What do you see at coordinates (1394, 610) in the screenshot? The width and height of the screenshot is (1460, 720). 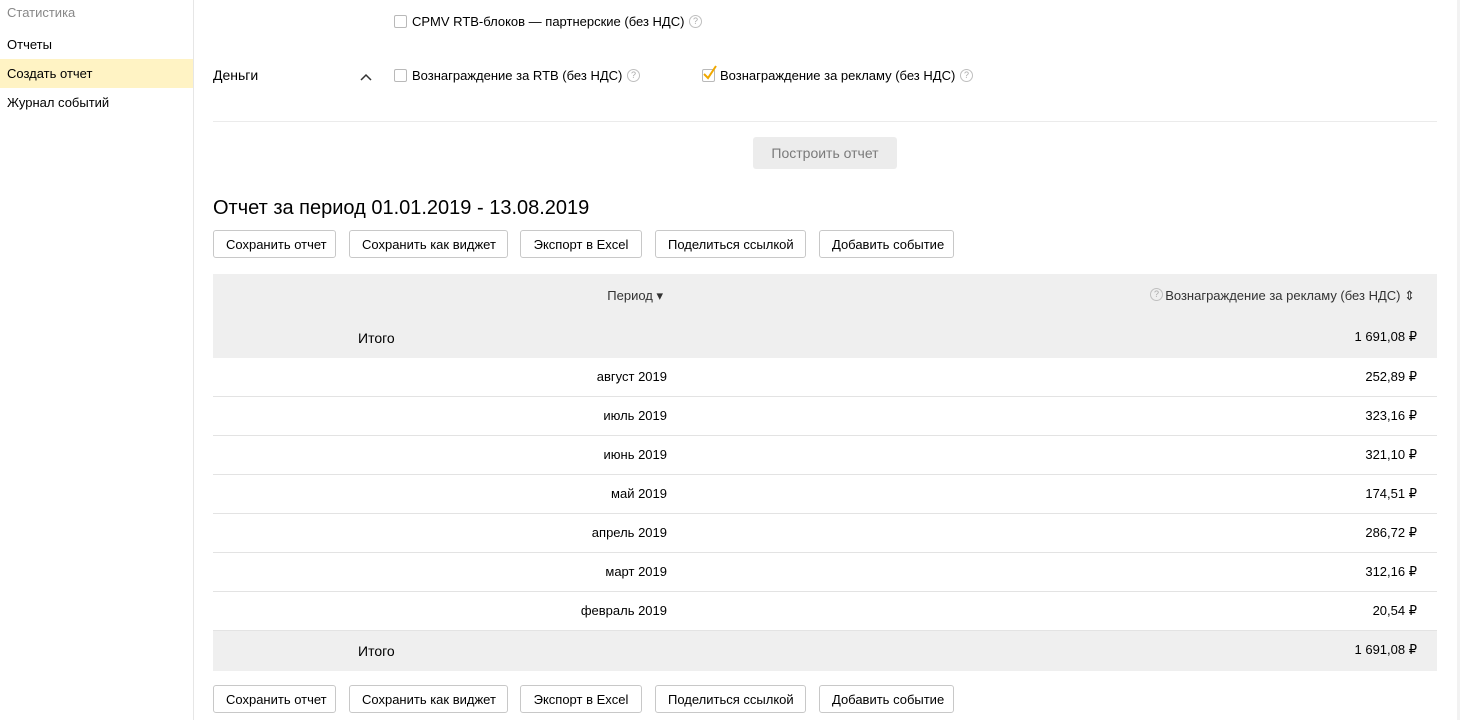 I see `row-value: 20,54 ₽` at bounding box center [1394, 610].